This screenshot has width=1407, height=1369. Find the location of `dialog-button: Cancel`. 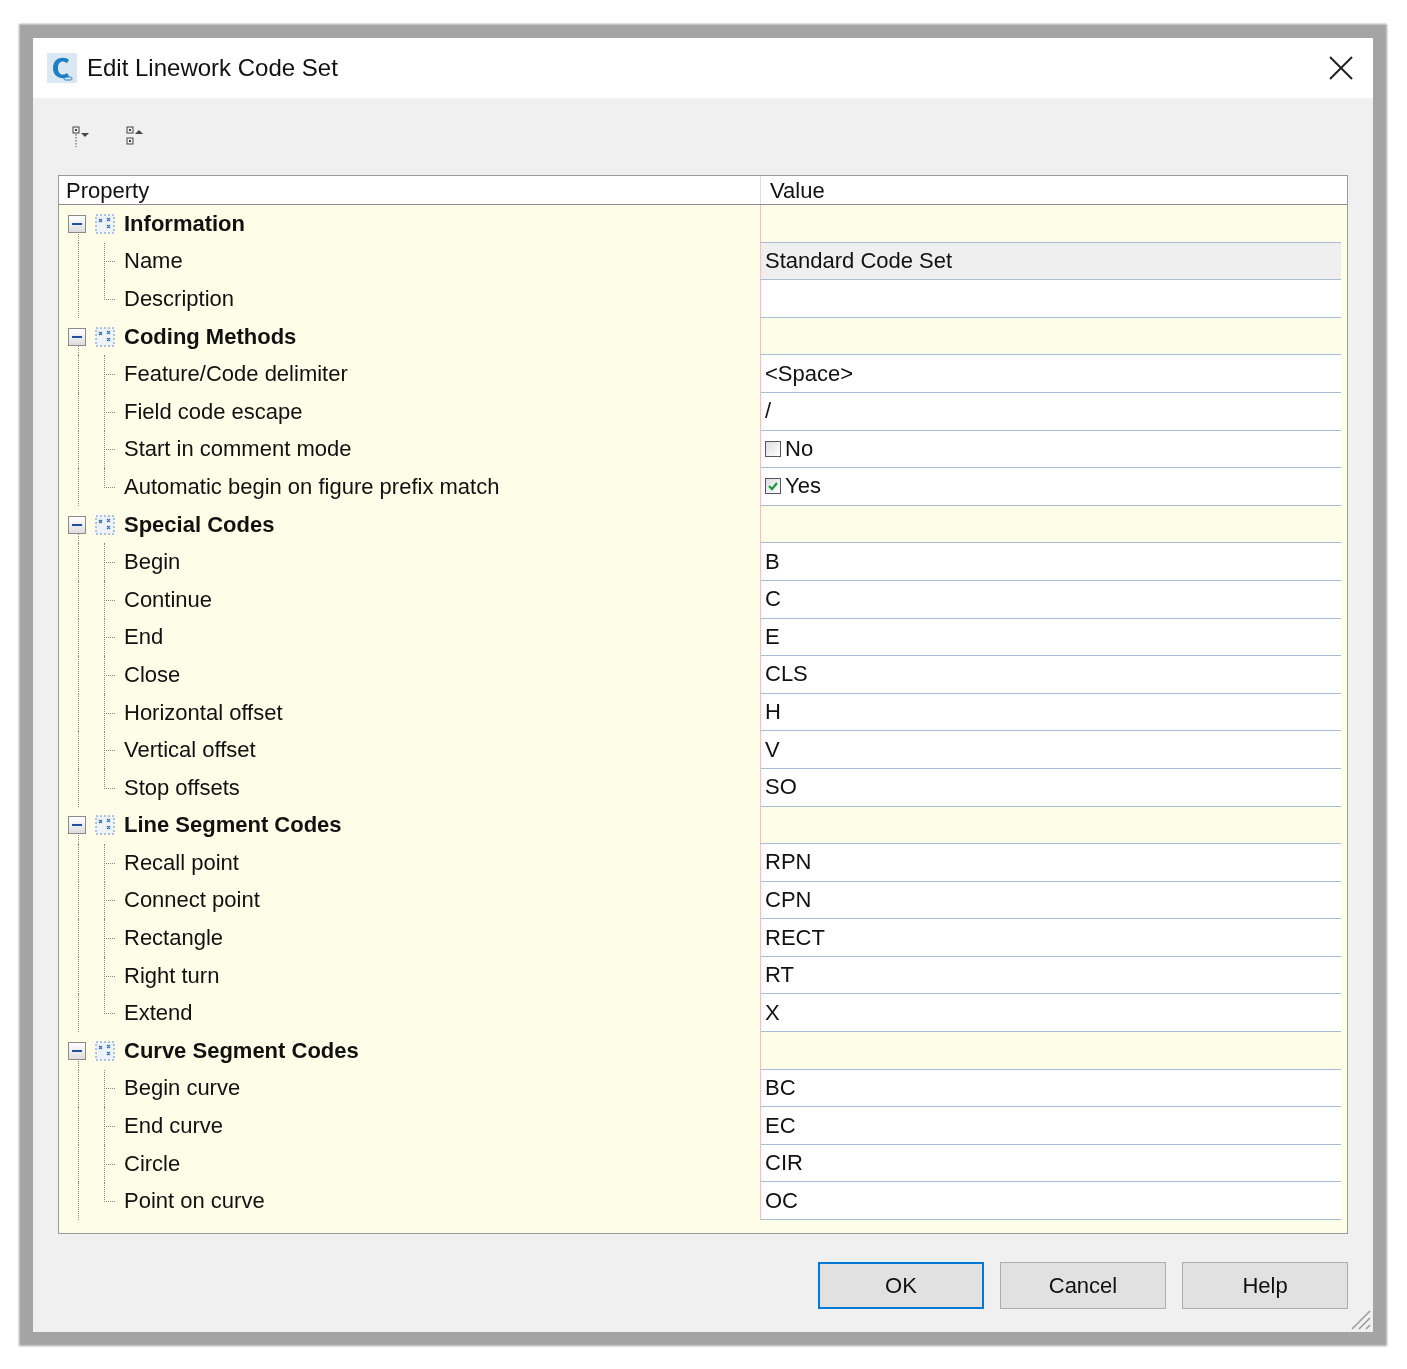

dialog-button: Cancel is located at coordinates (1083, 1285).